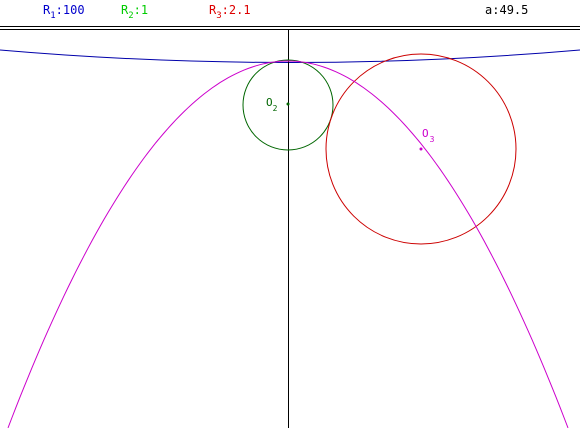  I want to click on o2-letter: O, so click(269, 102).